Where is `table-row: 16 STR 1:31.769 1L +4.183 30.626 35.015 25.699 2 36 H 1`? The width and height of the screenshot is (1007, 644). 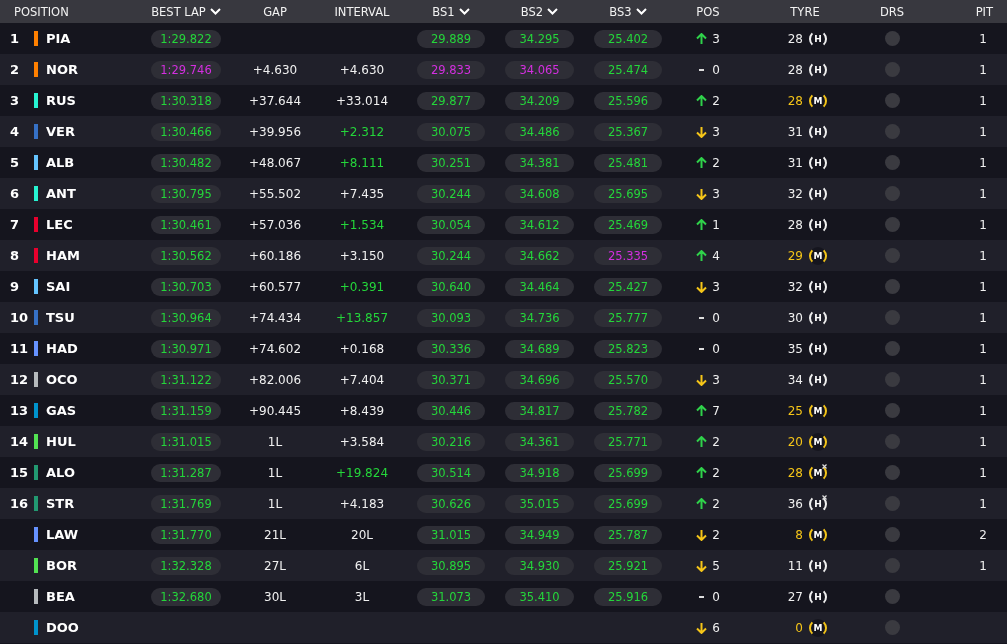
table-row: 16 STR 1:31.769 1L +4.183 30.626 35.015 25.699 2 36 H 1 is located at coordinates (503, 503).